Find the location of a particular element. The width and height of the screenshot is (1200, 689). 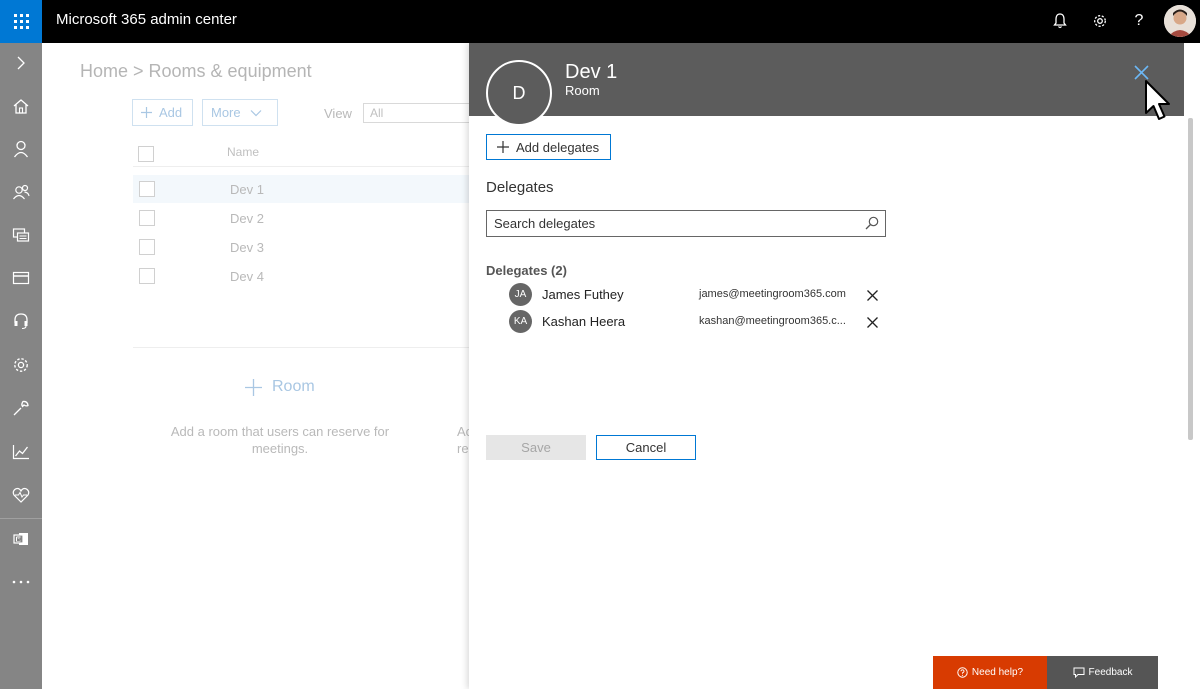

delegate-name: James Futhey is located at coordinates (583, 294).